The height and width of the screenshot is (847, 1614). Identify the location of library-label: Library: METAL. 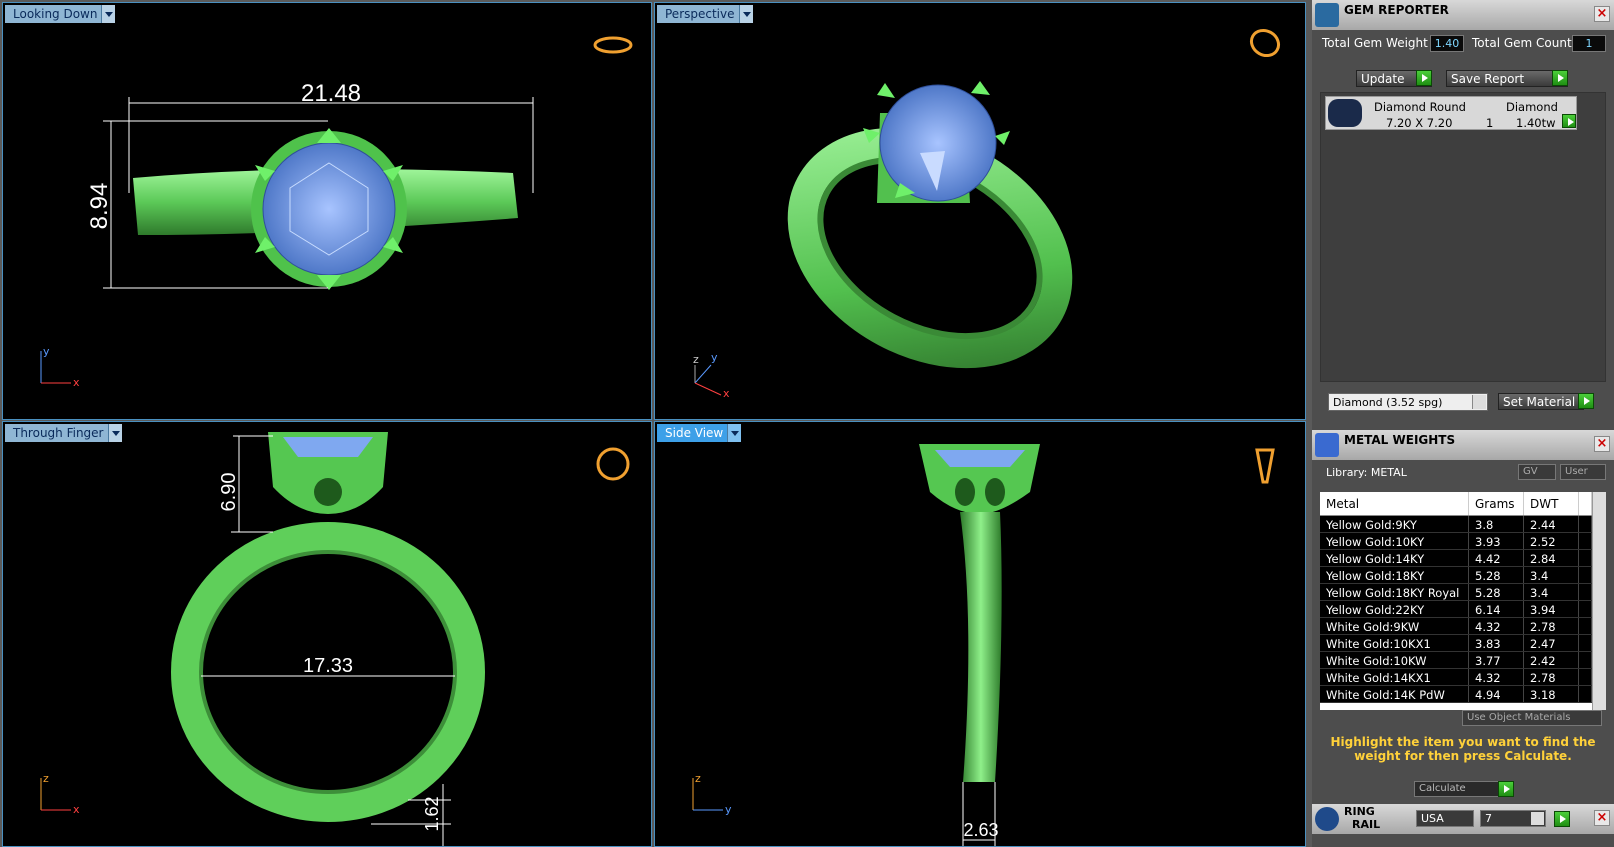
(1366, 472).